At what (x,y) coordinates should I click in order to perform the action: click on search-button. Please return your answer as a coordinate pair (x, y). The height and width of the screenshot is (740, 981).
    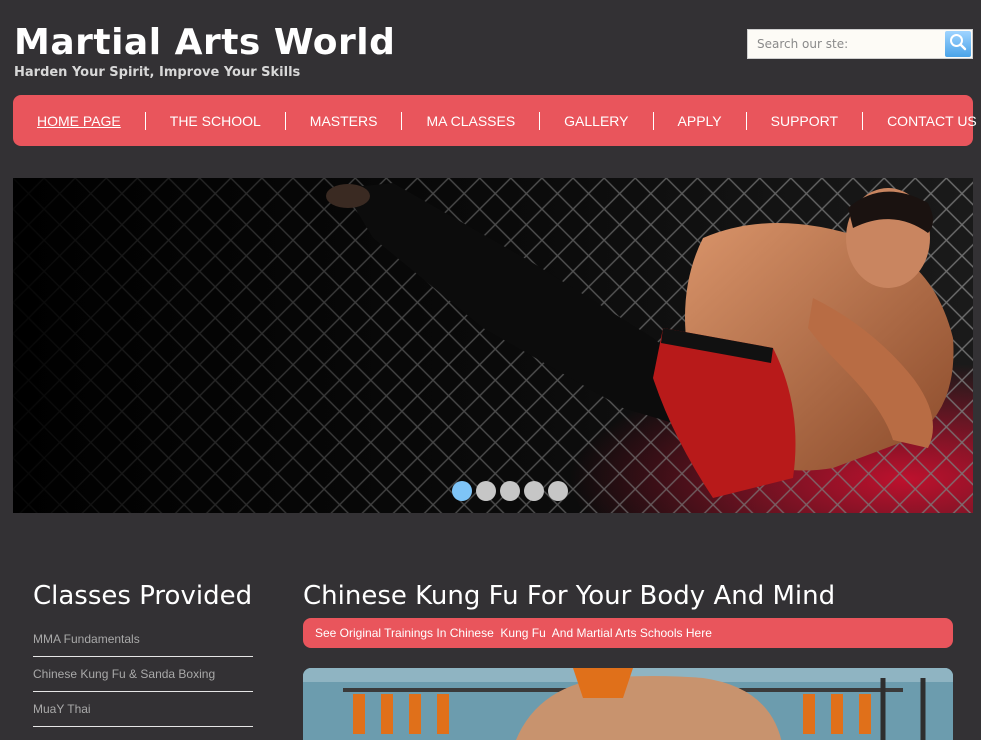
    Looking at the image, I should click on (958, 44).